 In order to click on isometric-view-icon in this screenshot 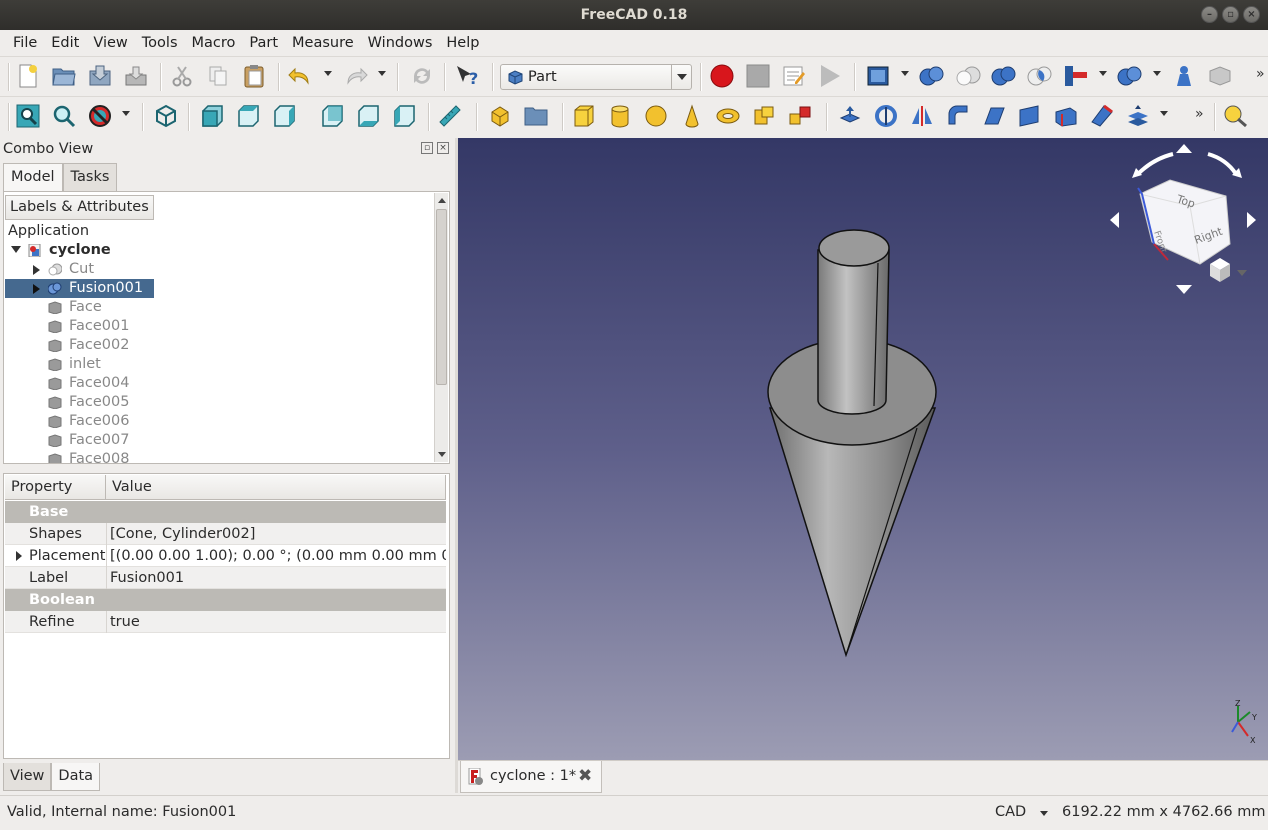, I will do `click(166, 116)`.